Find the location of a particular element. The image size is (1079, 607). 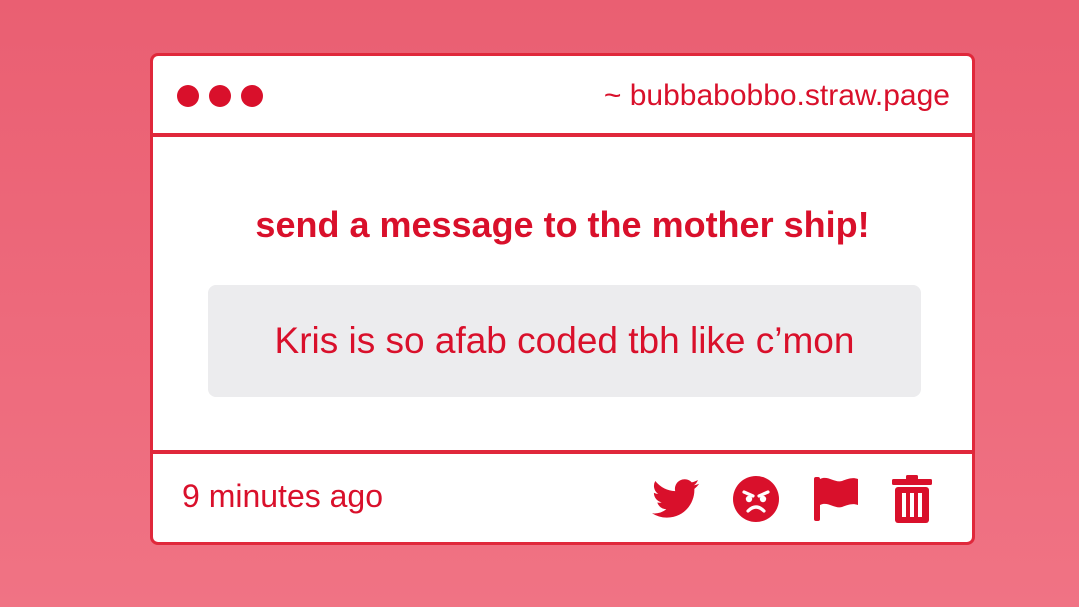

share-twitter-button is located at coordinates (676, 499).